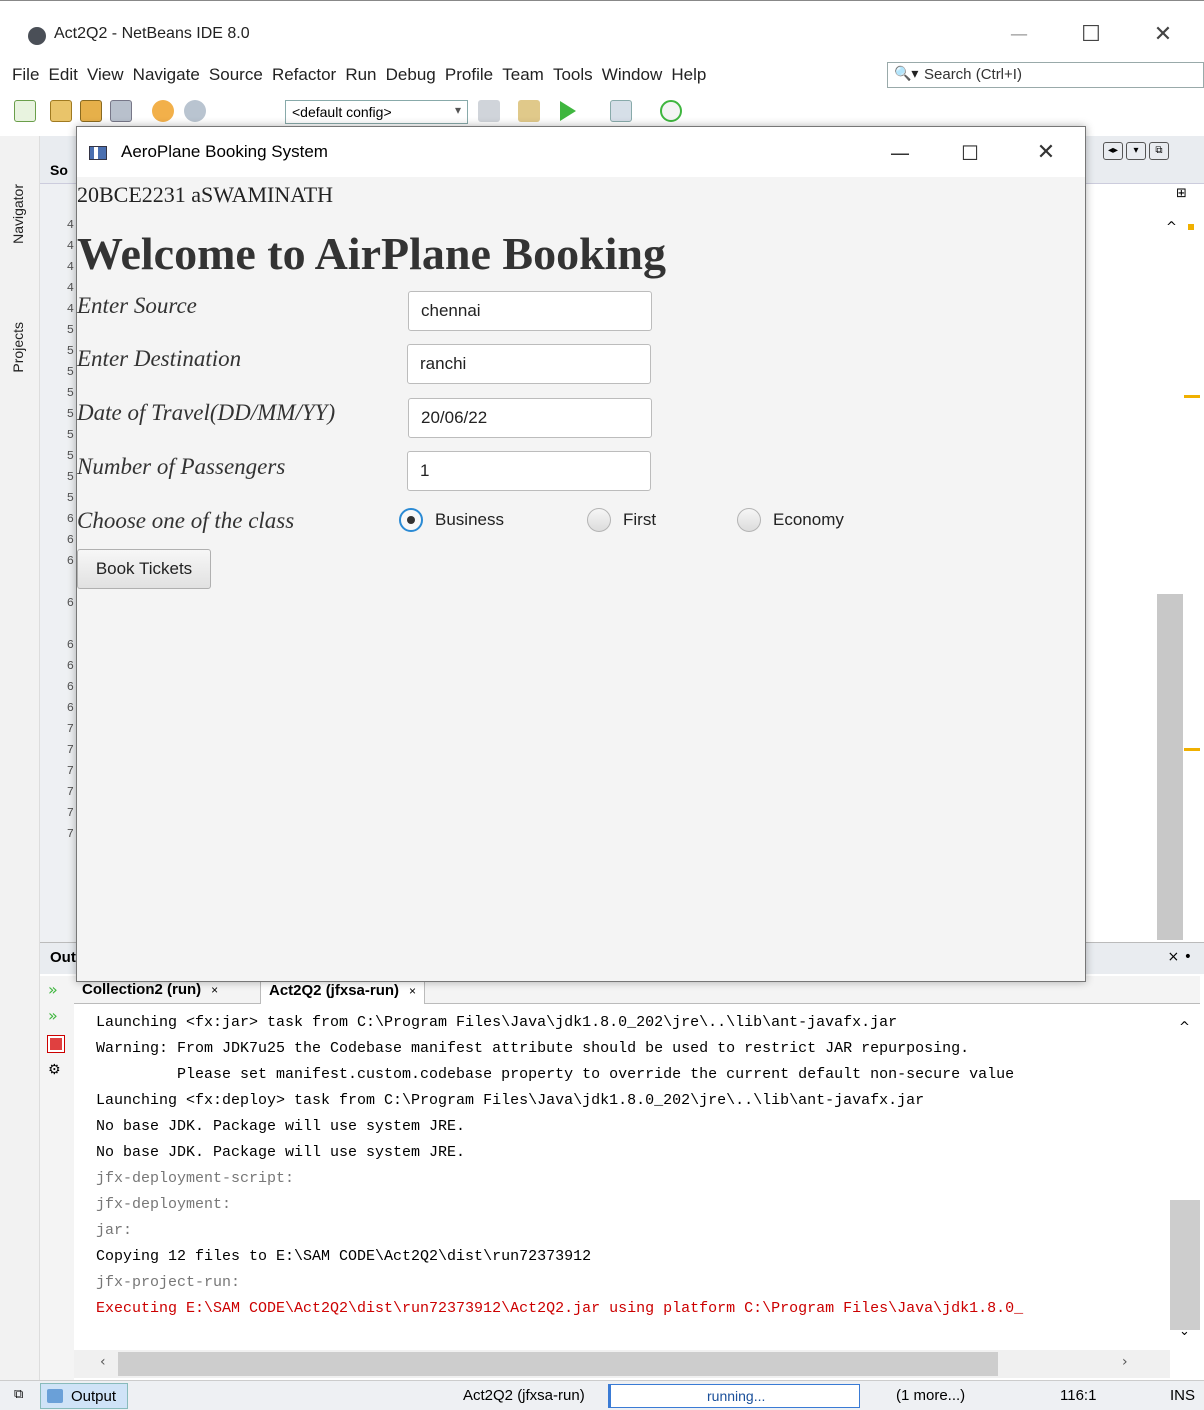 This screenshot has height=1410, width=1204. What do you see at coordinates (358, 75) in the screenshot?
I see `menu-run: Run` at bounding box center [358, 75].